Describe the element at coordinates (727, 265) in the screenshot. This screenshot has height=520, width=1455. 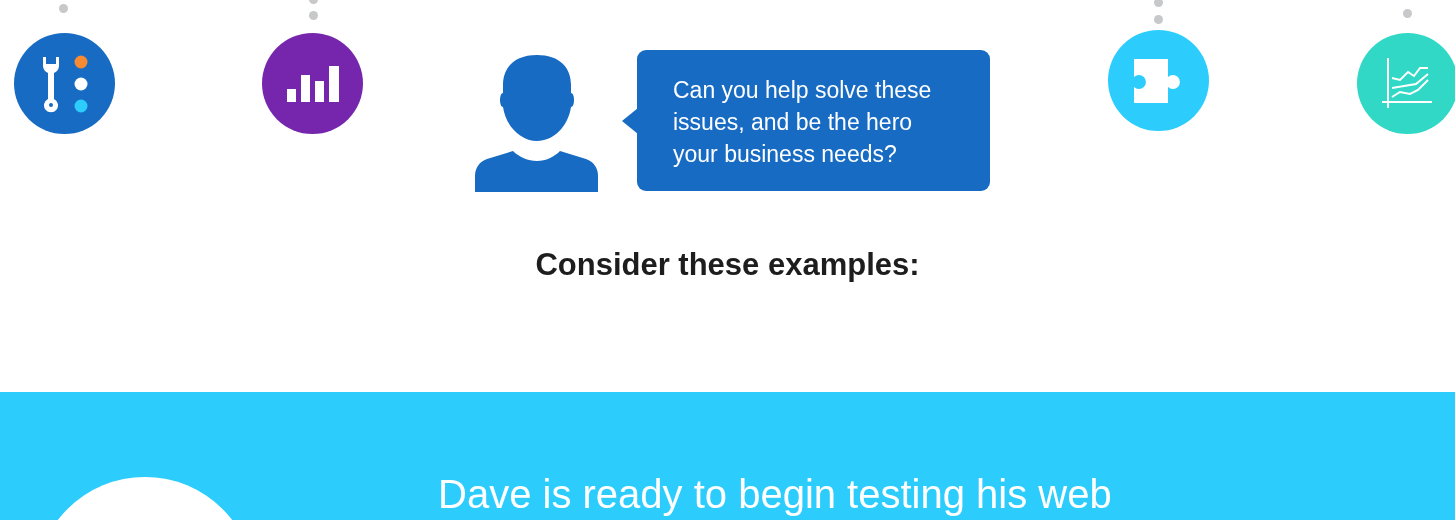
I see `section-heading: Consider these examples:` at that location.